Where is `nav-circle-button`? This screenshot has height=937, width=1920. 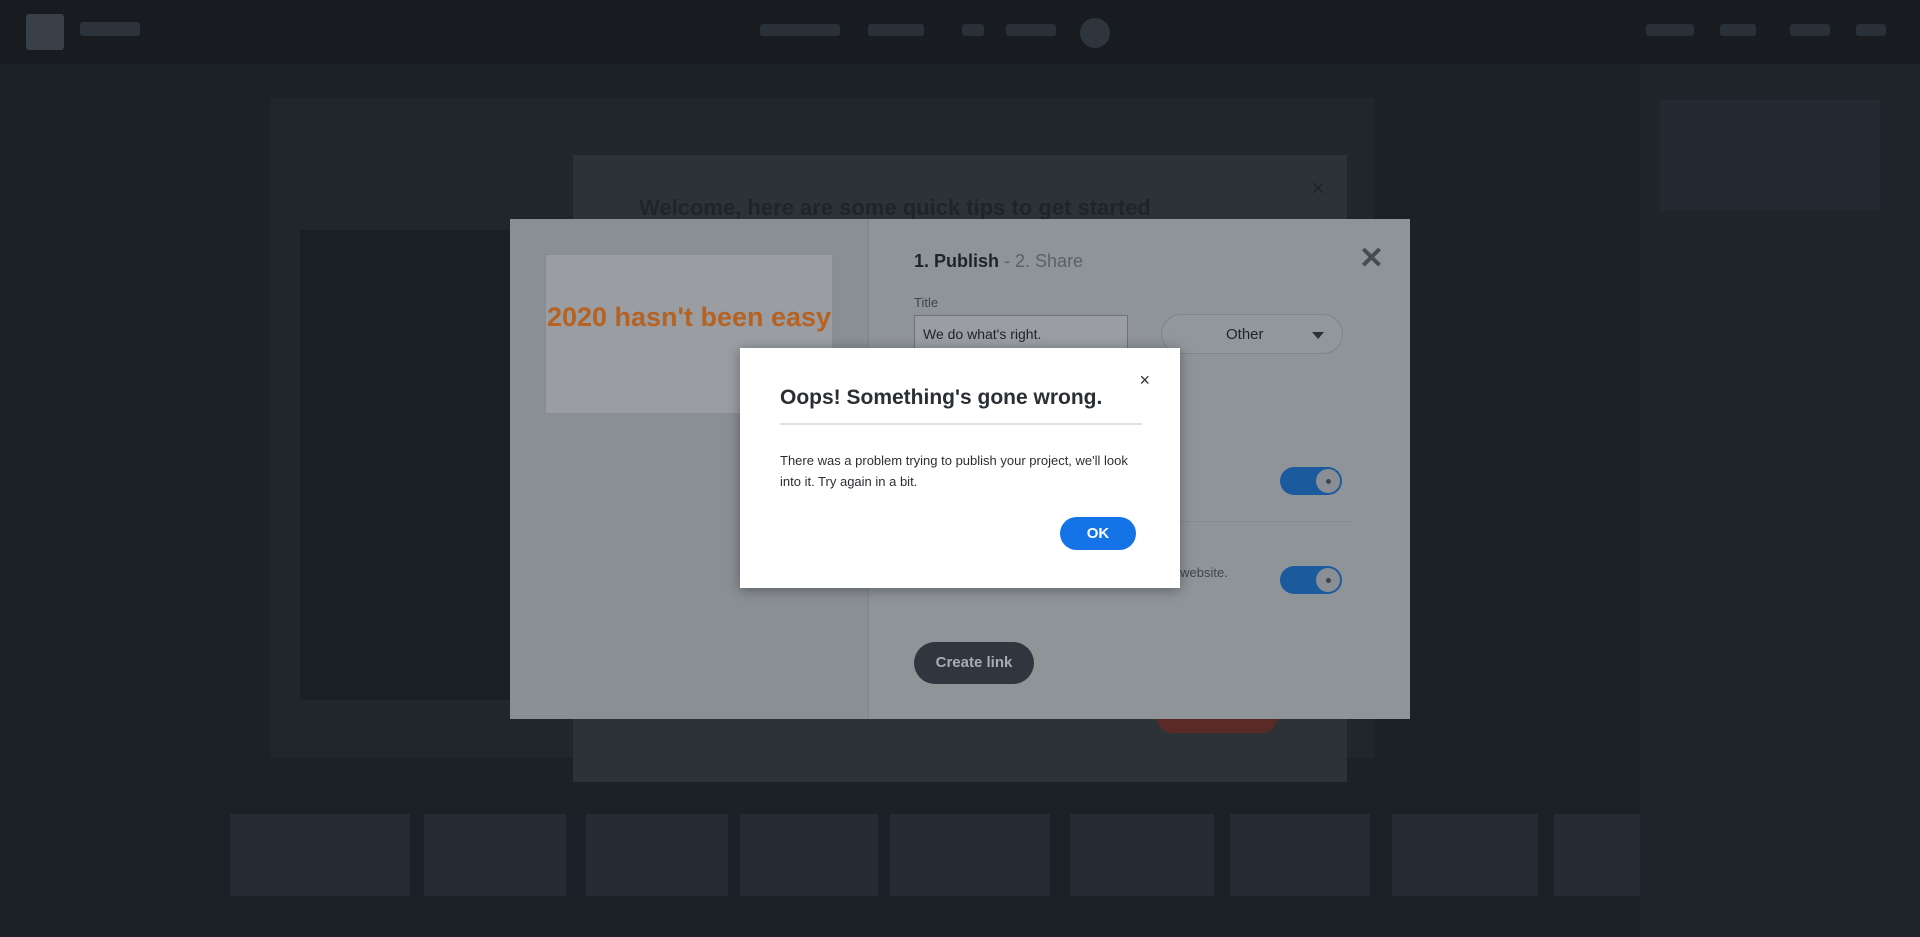
nav-circle-button is located at coordinates (1095, 33).